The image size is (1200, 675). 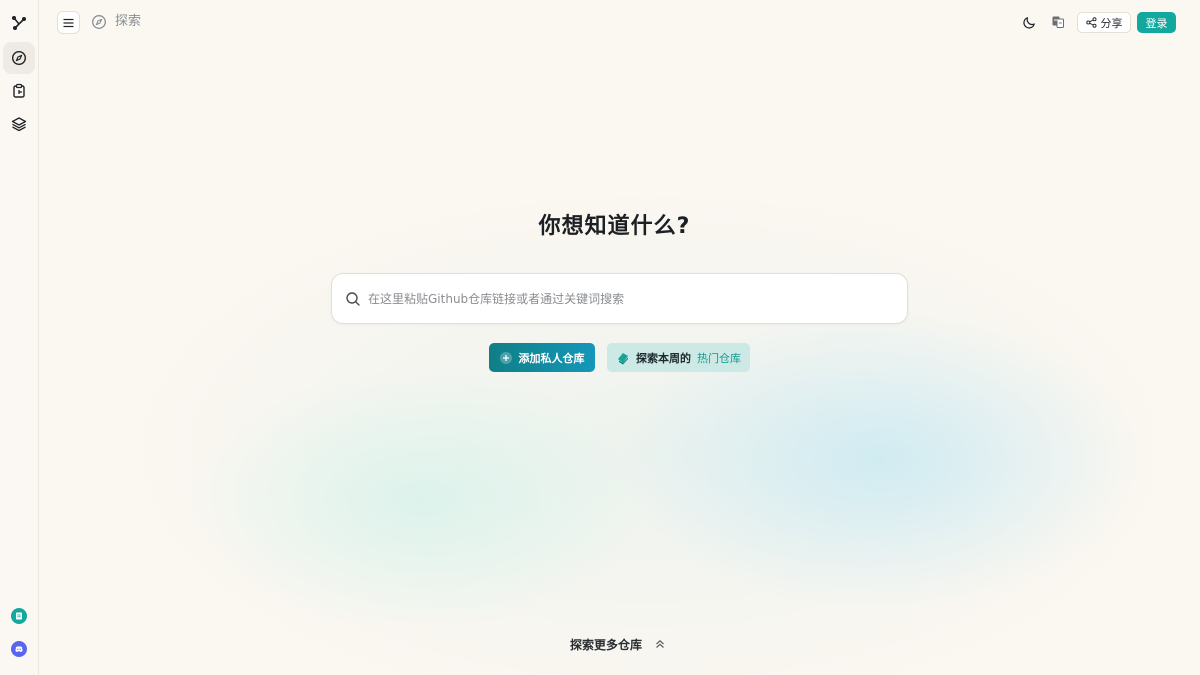 I want to click on search-input, so click(x=628, y=299).